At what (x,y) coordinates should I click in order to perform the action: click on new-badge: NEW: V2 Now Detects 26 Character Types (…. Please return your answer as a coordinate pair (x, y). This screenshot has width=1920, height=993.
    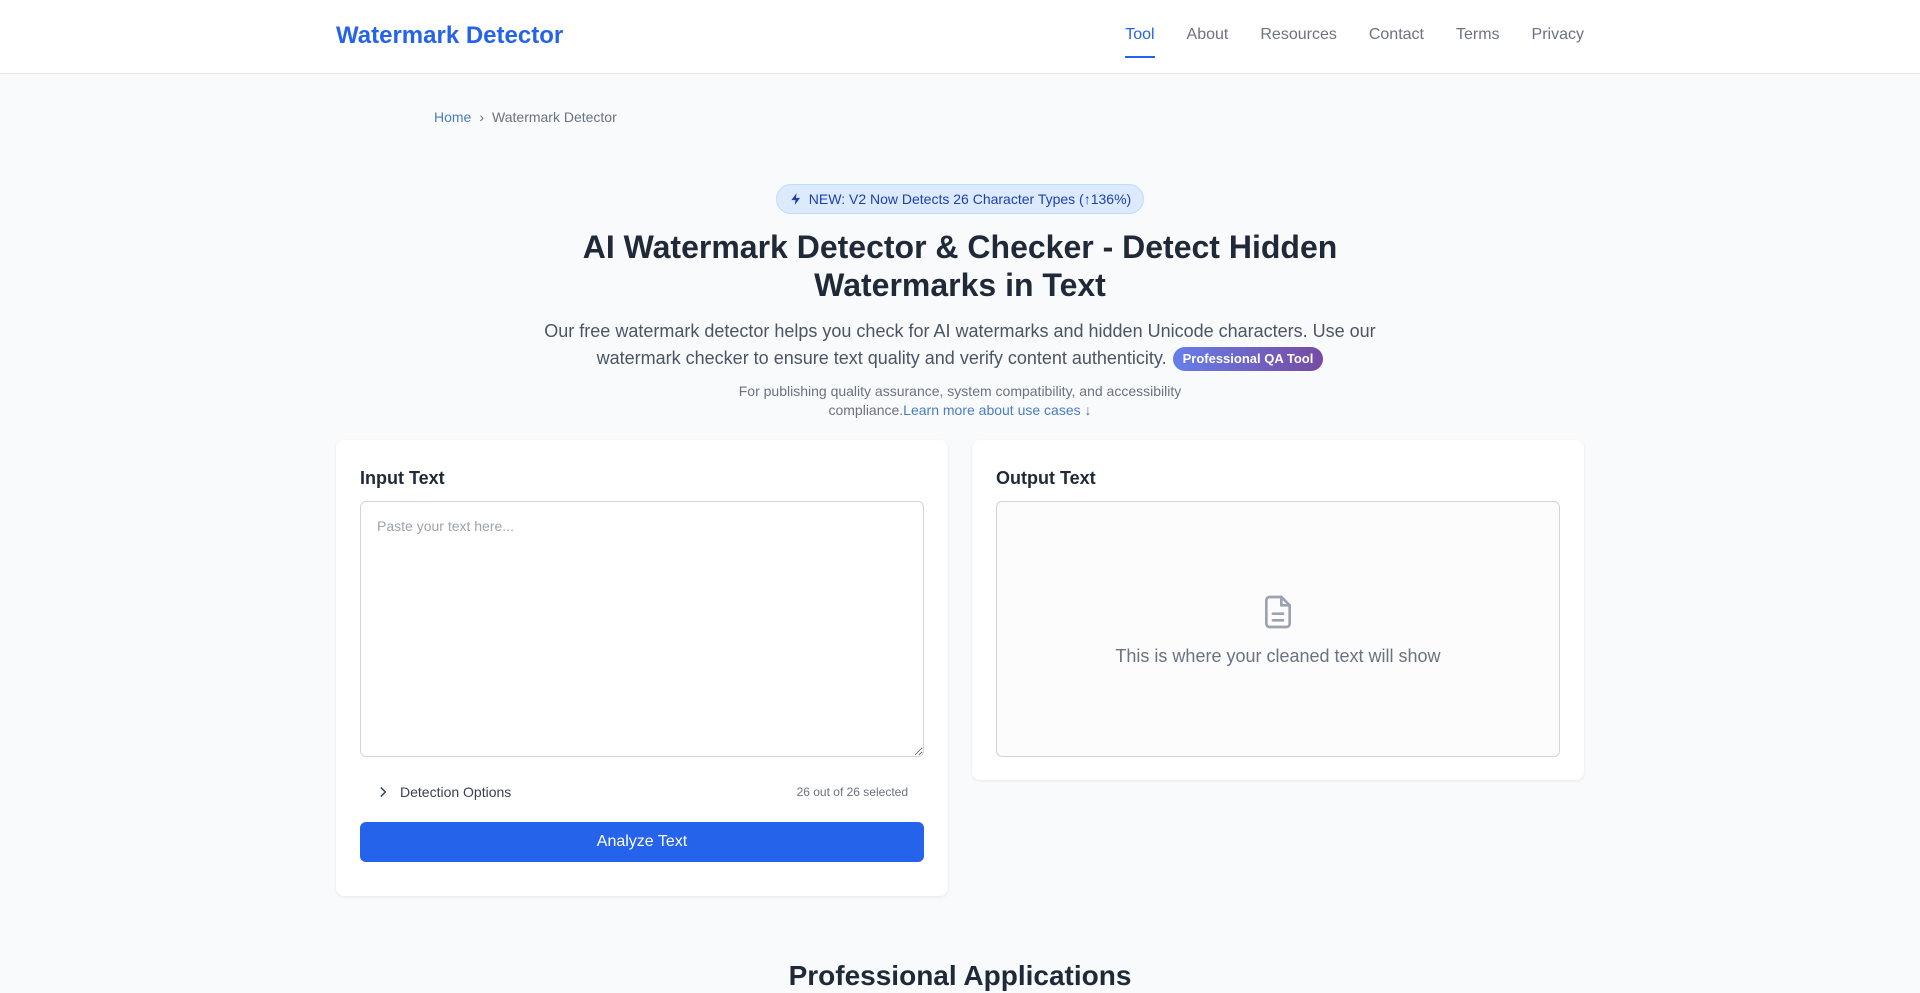
    Looking at the image, I should click on (960, 199).